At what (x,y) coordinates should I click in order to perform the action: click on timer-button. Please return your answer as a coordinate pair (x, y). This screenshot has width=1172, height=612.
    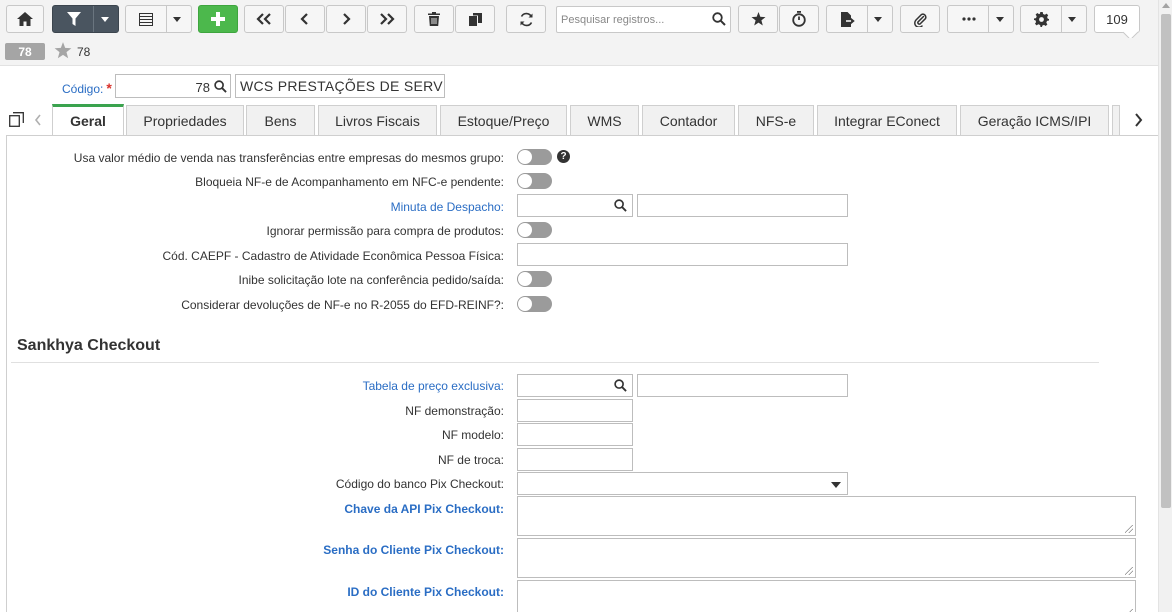
    Looking at the image, I should click on (799, 19).